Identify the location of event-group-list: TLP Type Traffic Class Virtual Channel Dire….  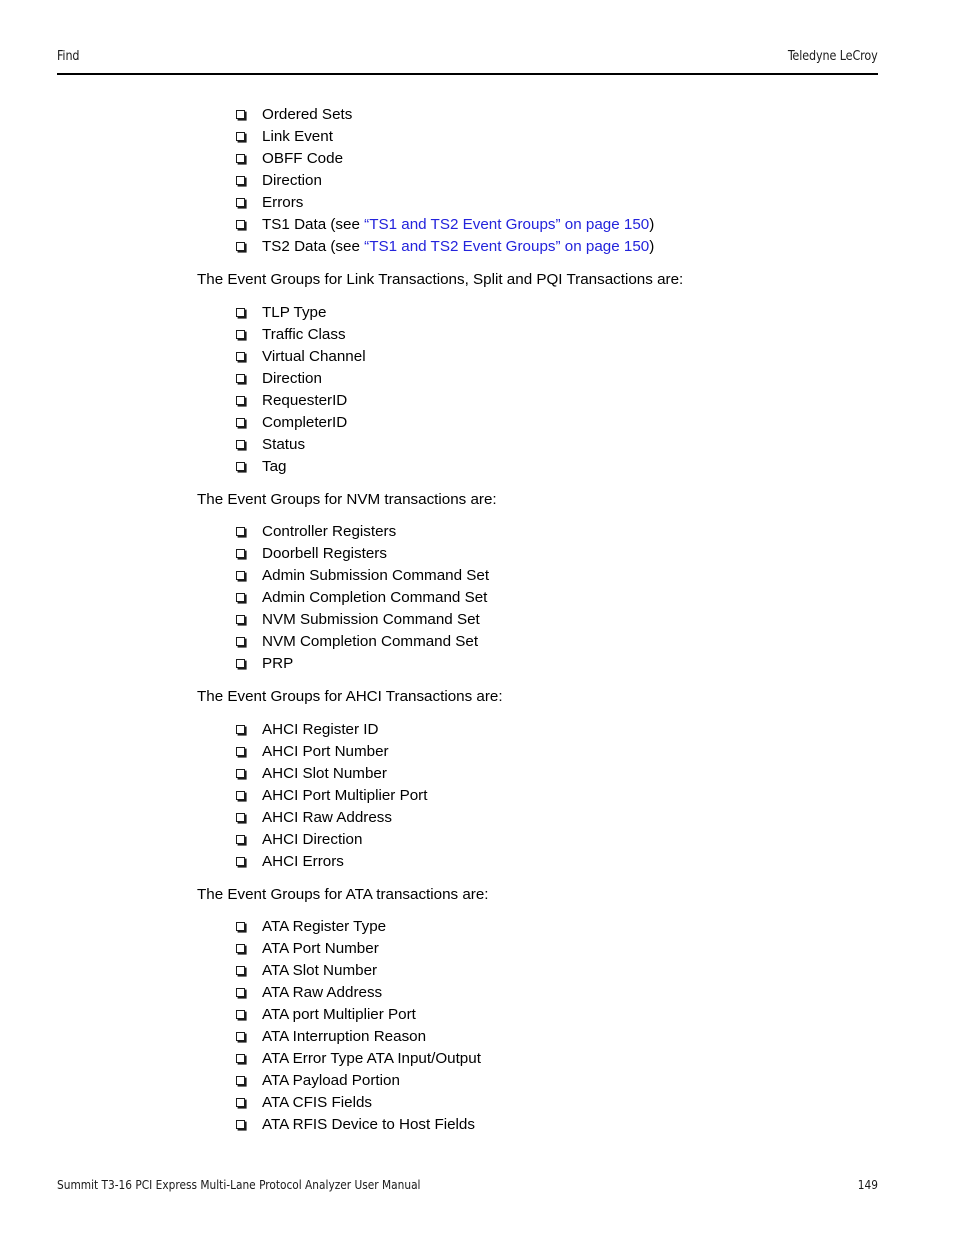
(477, 390).